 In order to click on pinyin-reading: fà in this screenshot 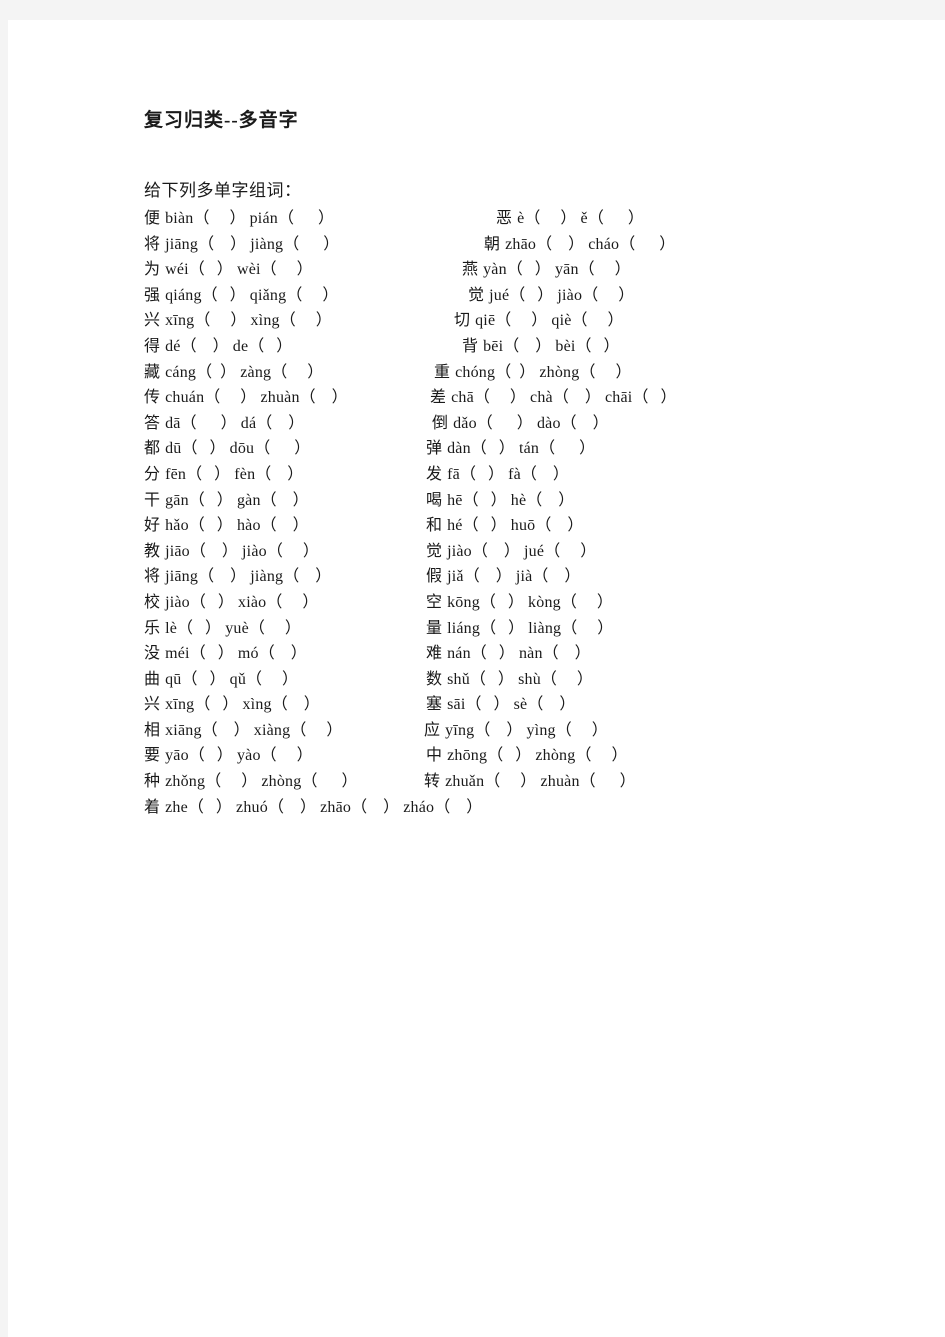, I will do `click(514, 474)`.